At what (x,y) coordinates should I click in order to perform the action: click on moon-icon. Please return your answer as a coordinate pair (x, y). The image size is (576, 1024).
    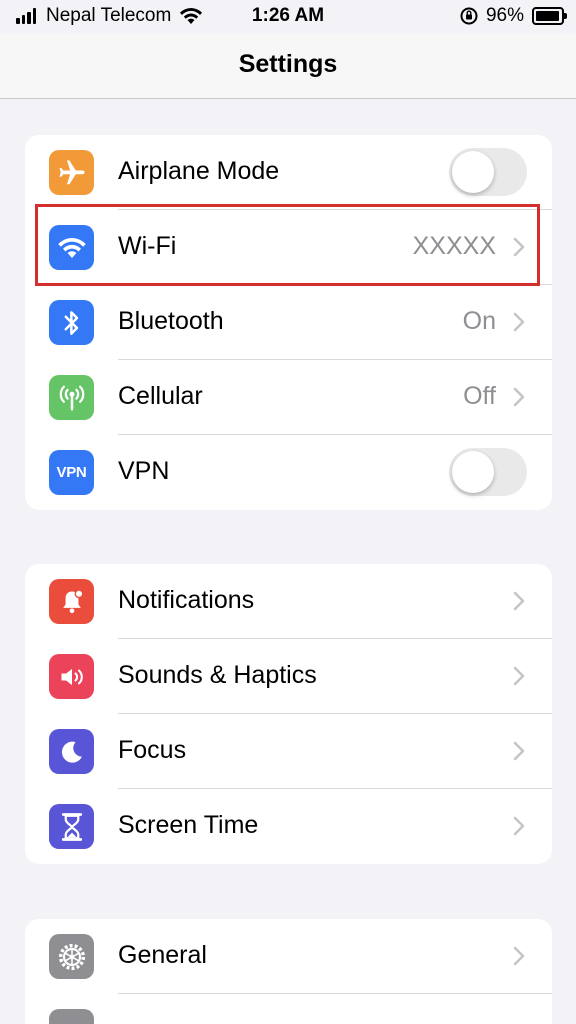
    Looking at the image, I should click on (71, 751).